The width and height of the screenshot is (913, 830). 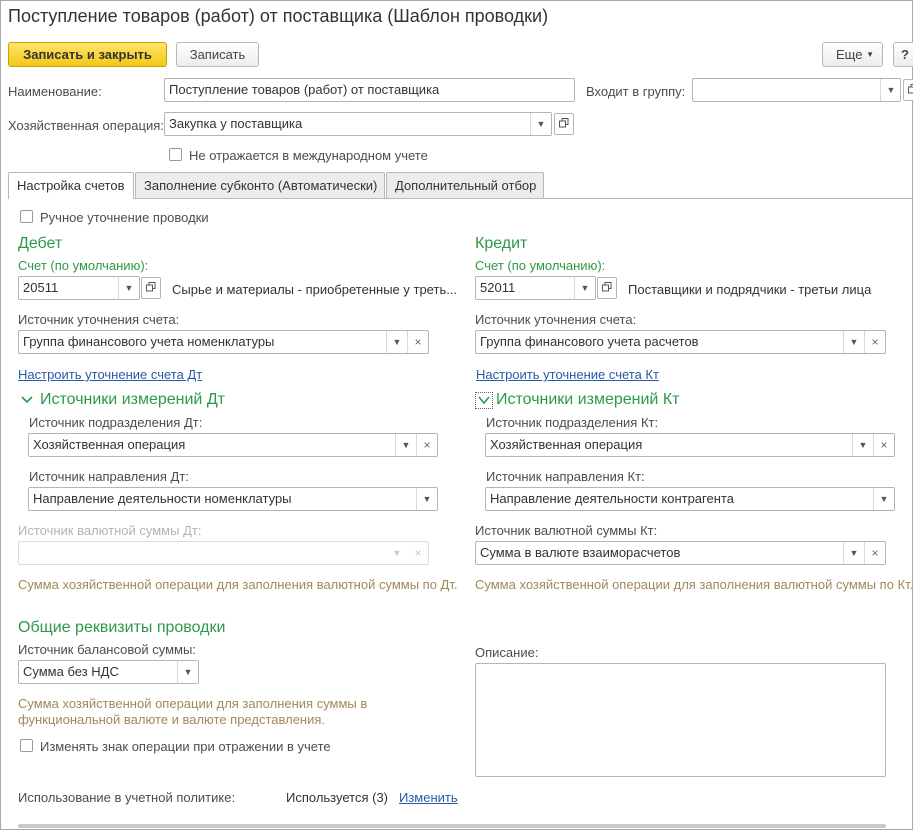 I want to click on more-label: Еще, so click(x=849, y=54).